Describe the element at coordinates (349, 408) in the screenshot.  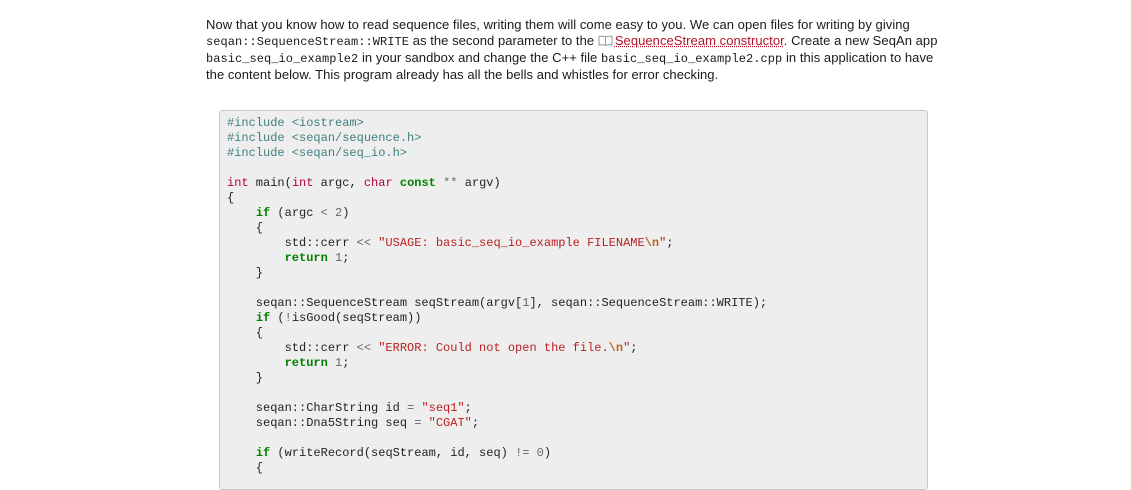
I see `code-line-20: seqan::CharString id = "seq1";` at that location.